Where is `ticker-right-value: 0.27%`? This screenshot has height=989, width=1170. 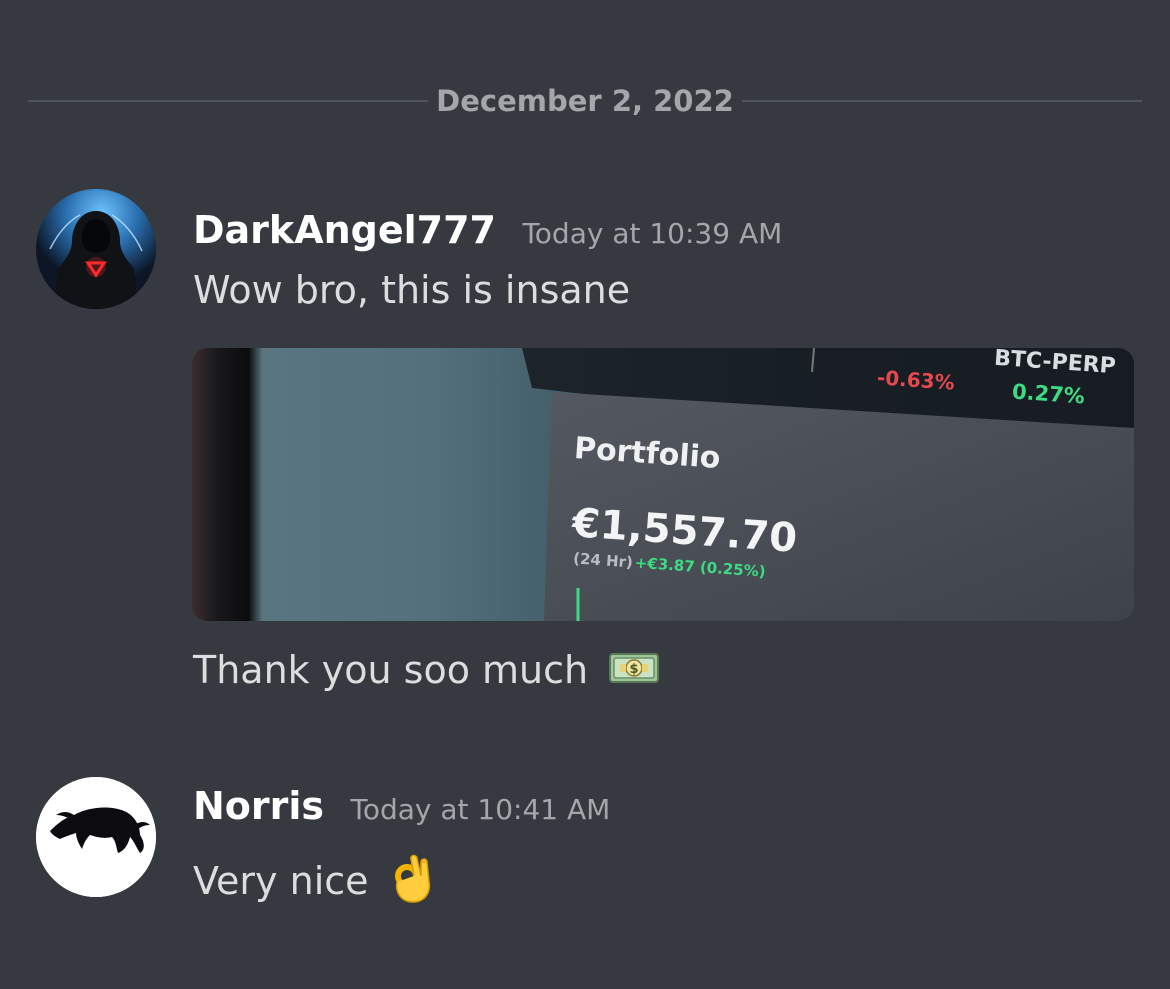
ticker-right-value: 0.27% is located at coordinates (1048, 394).